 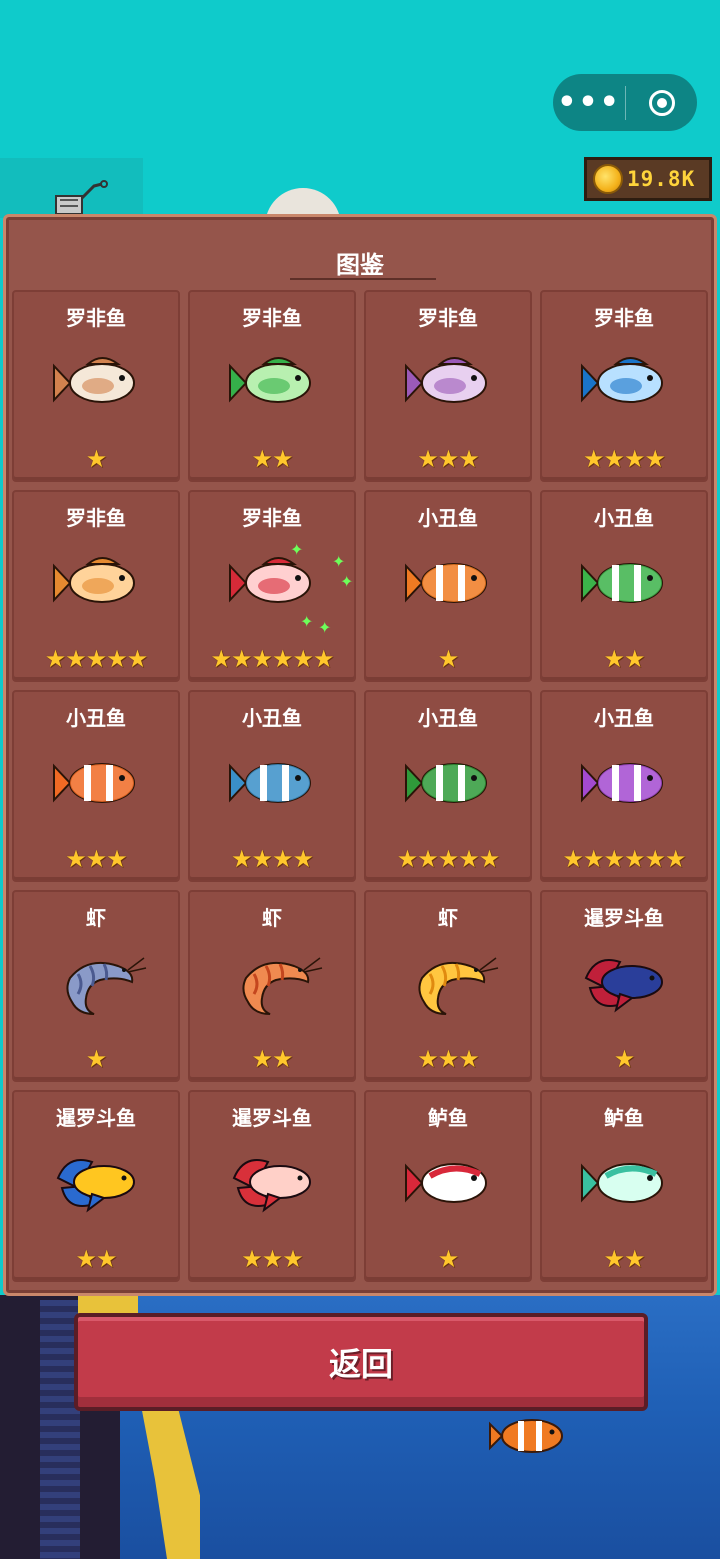 What do you see at coordinates (363, 279) in the screenshot?
I see `title-underline` at bounding box center [363, 279].